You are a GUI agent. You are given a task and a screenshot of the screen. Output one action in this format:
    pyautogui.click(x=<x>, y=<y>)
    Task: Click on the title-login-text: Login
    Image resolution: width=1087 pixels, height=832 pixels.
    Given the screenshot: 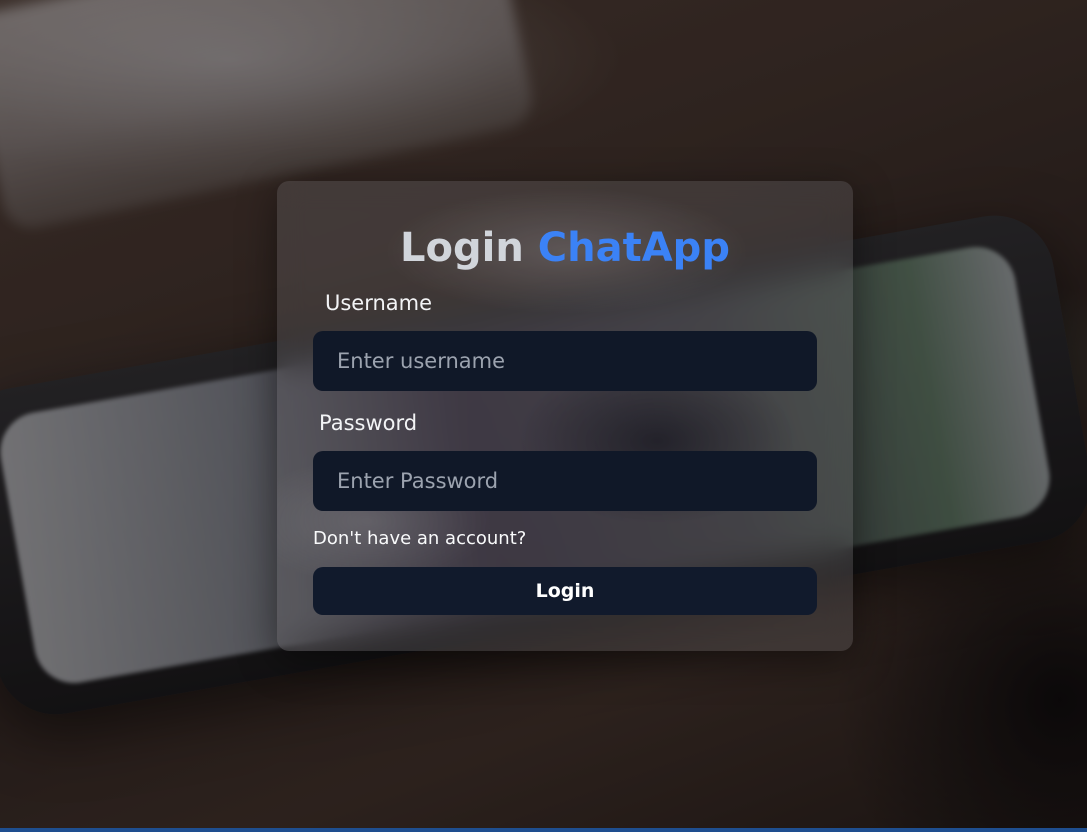 What is the action you would take?
    pyautogui.click(x=462, y=248)
    